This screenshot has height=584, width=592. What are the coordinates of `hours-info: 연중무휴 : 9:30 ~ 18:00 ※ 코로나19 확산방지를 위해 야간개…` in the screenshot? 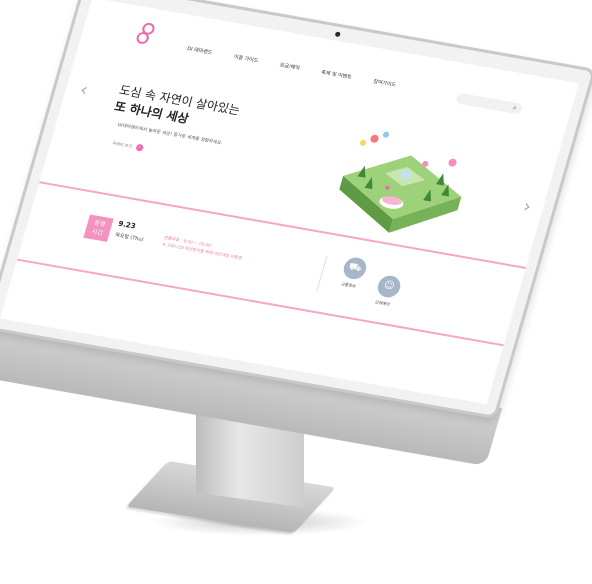 It's located at (203, 248).